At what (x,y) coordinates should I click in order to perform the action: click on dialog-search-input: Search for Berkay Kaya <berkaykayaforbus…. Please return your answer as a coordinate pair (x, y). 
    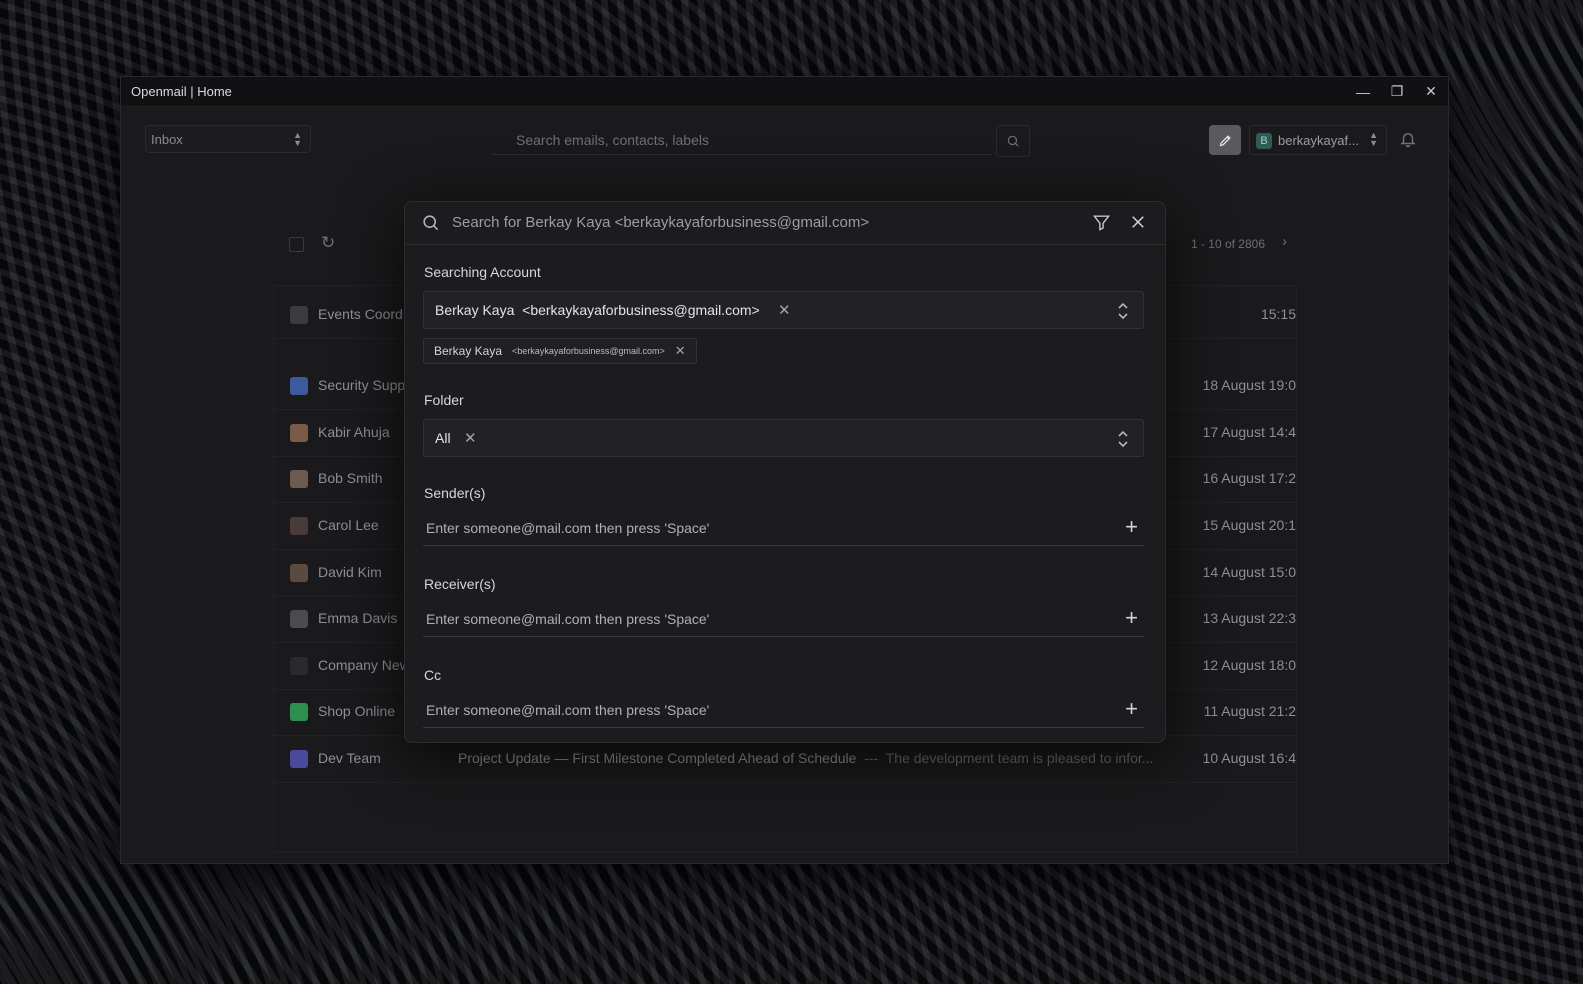
    Looking at the image, I should click on (660, 222).